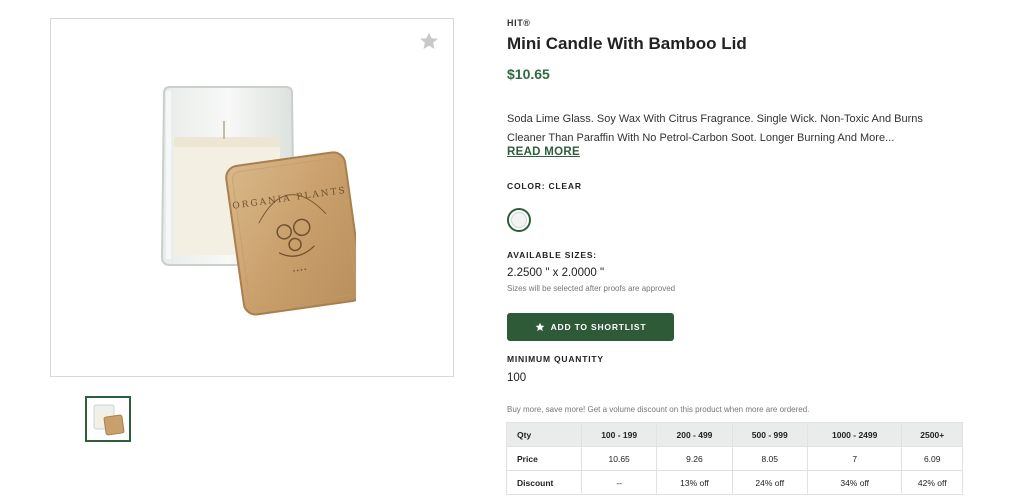  What do you see at coordinates (556, 273) in the screenshot?
I see `size-value: 2.2500 " x 2.0000 "` at bounding box center [556, 273].